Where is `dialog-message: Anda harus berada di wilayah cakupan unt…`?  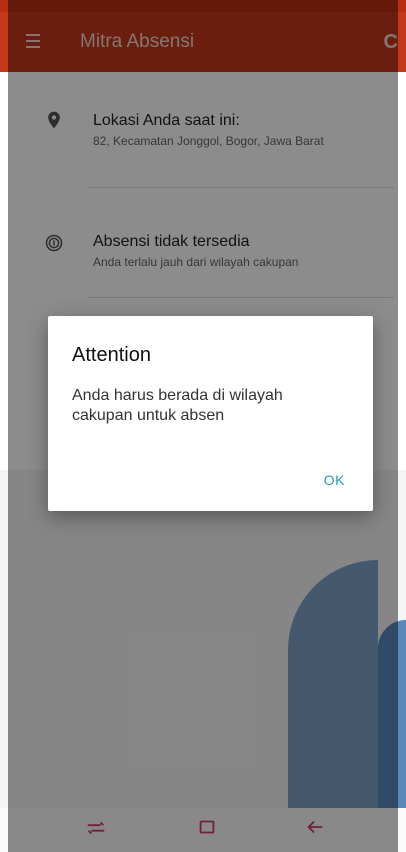
dialog-message: Anda harus berada di wilayah cakupan unt… is located at coordinates (177, 405).